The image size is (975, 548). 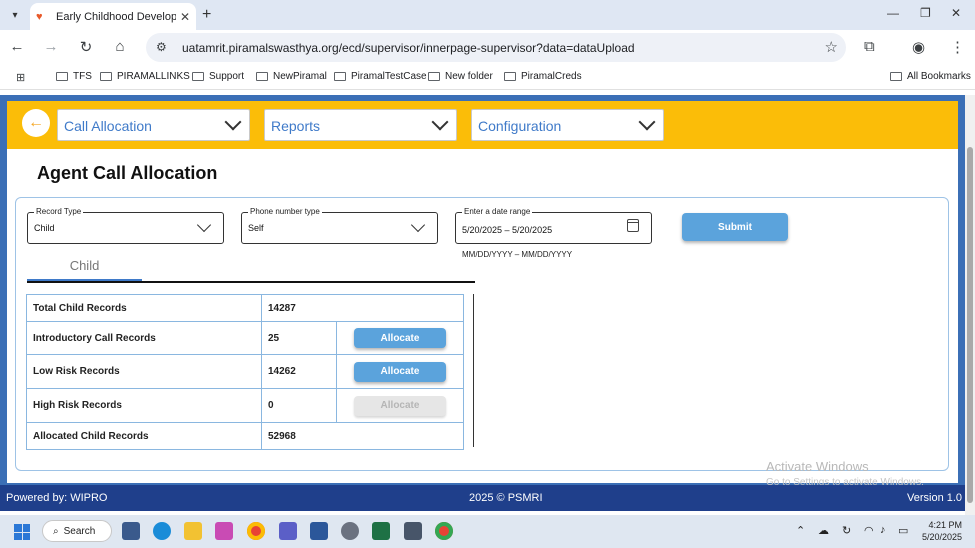 I want to click on file-explorer-icon, so click(x=193, y=531).